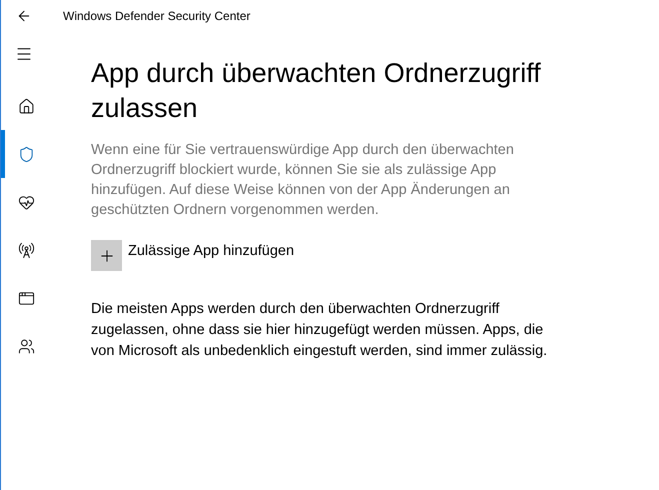  What do you see at coordinates (26, 202) in the screenshot?
I see `heart-pulse-icon` at bounding box center [26, 202].